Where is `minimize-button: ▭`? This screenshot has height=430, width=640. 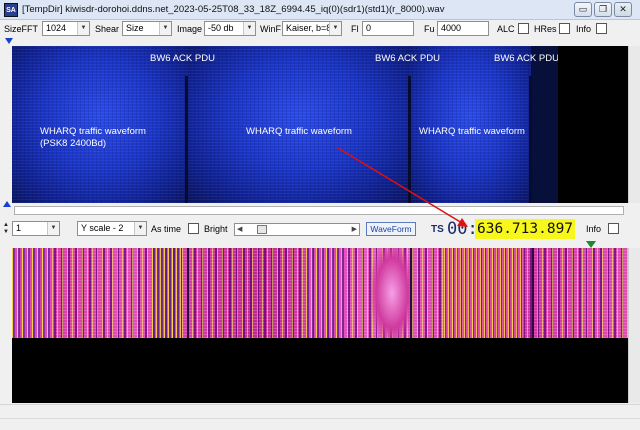 minimize-button: ▭ is located at coordinates (583, 9).